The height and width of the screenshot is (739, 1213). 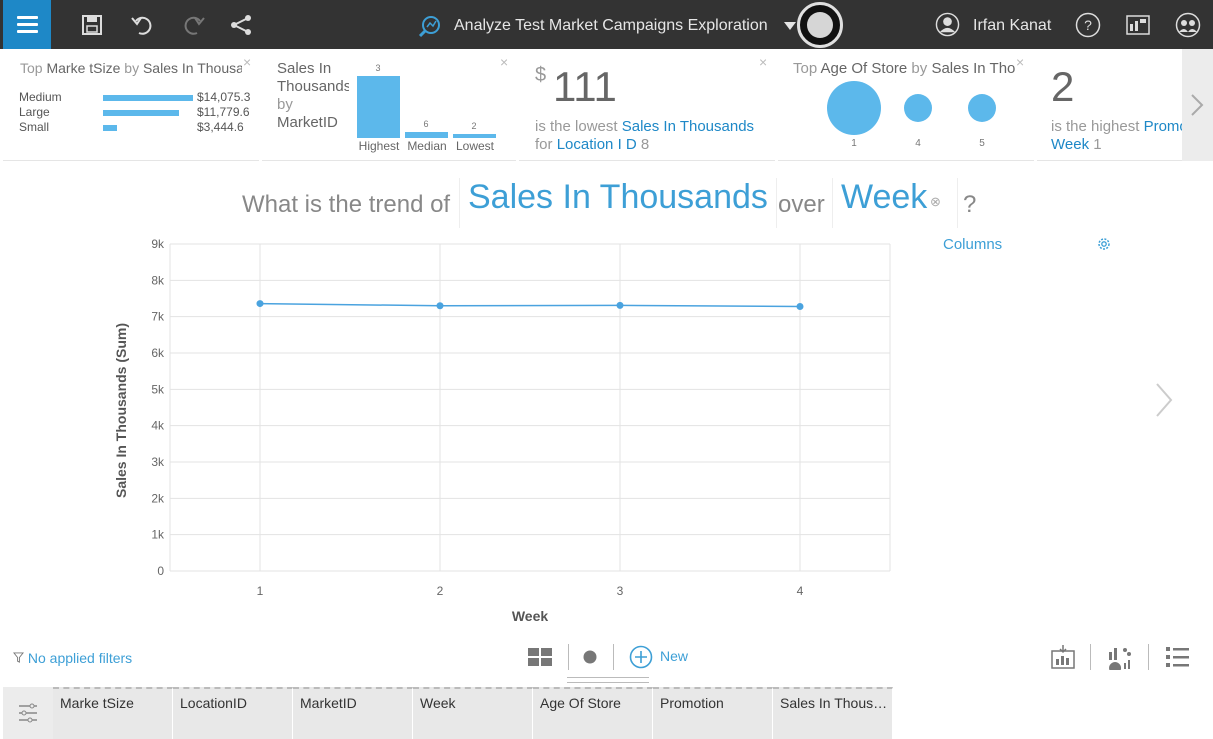 I want to click on row-value: $11,779.6, so click(x=223, y=112).